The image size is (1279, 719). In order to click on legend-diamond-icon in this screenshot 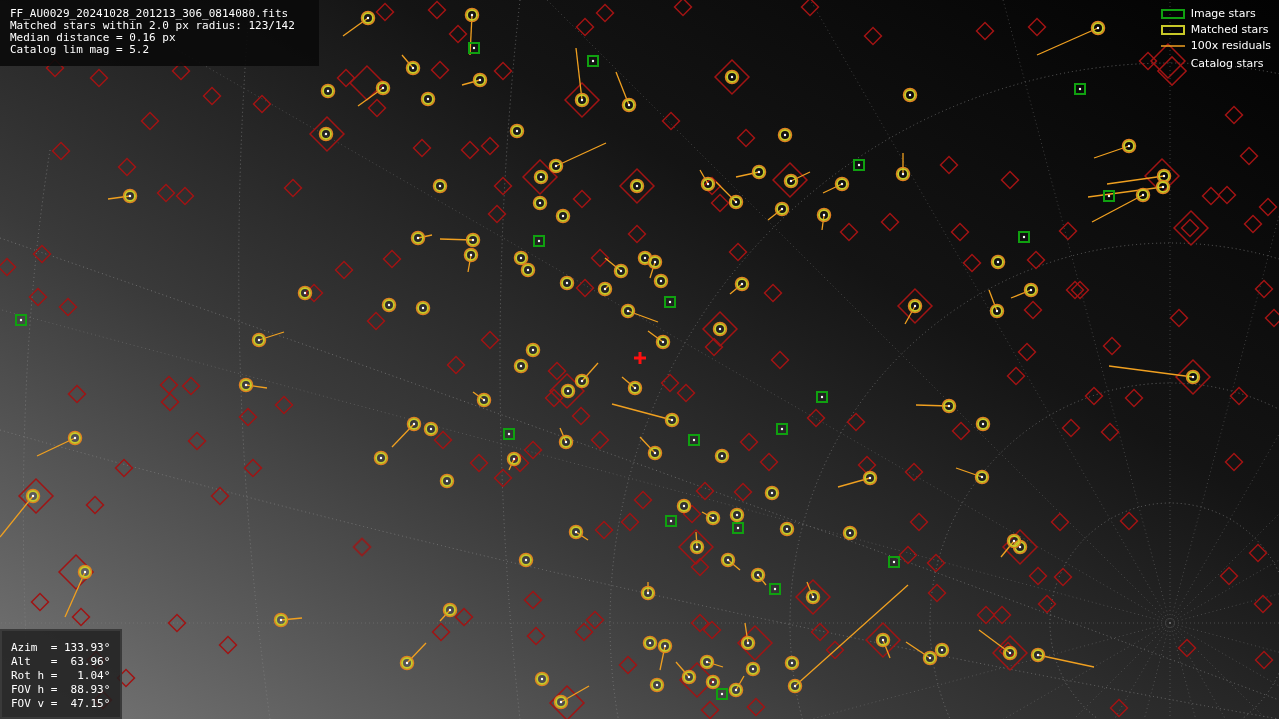, I will do `click(1171, 71)`.